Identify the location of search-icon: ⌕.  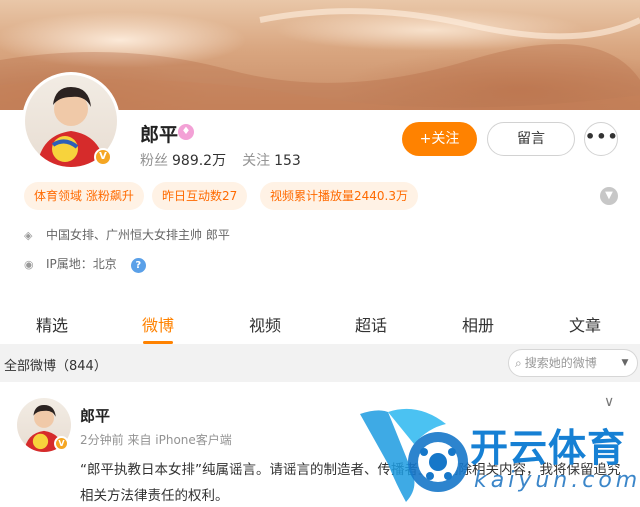
(518, 363).